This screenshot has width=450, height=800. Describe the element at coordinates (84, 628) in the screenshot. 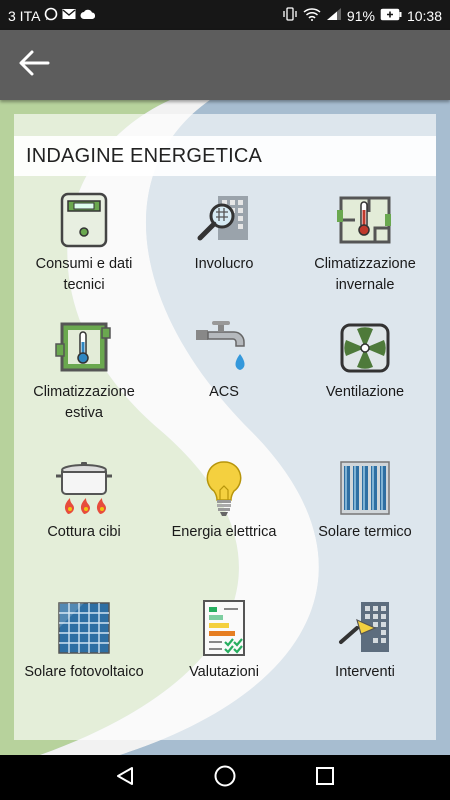

I see `photovoltaic-panel-icon` at that location.